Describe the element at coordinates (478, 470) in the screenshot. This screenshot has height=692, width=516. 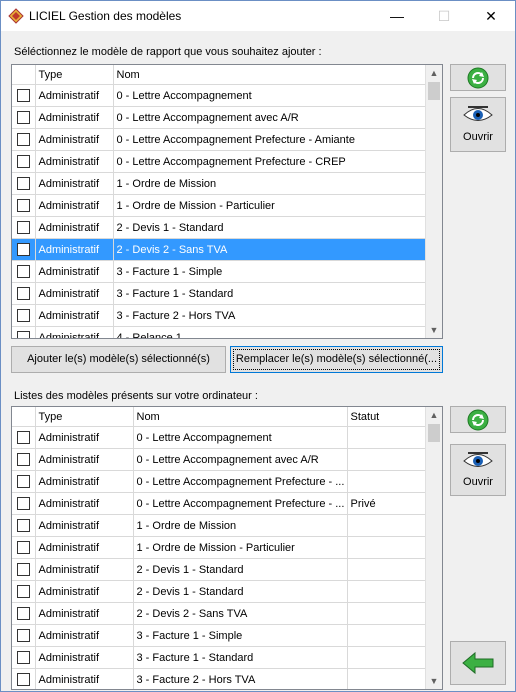
I see `open-local-button: Ouvrir` at that location.